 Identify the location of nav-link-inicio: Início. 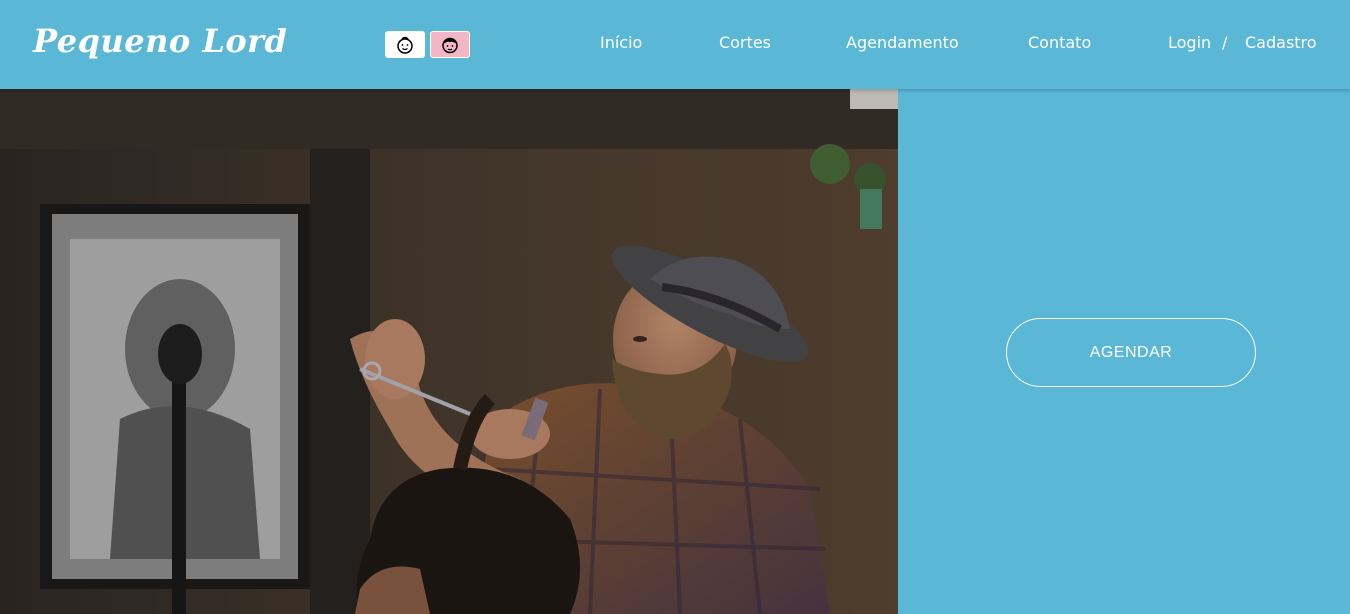
(621, 42).